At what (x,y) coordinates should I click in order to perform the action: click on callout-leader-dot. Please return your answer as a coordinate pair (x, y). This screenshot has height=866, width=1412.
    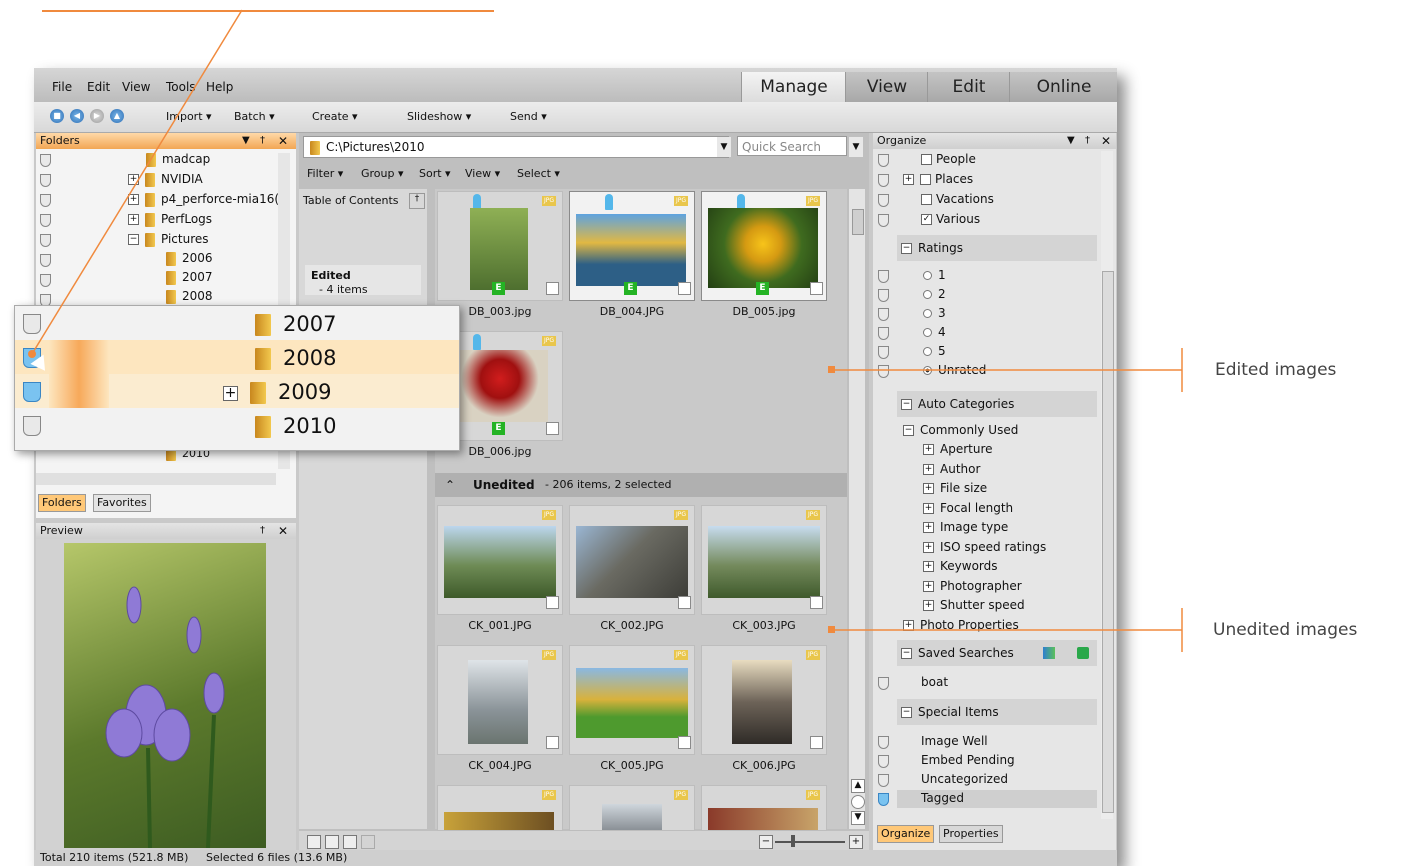
    Looking at the image, I should click on (32, 354).